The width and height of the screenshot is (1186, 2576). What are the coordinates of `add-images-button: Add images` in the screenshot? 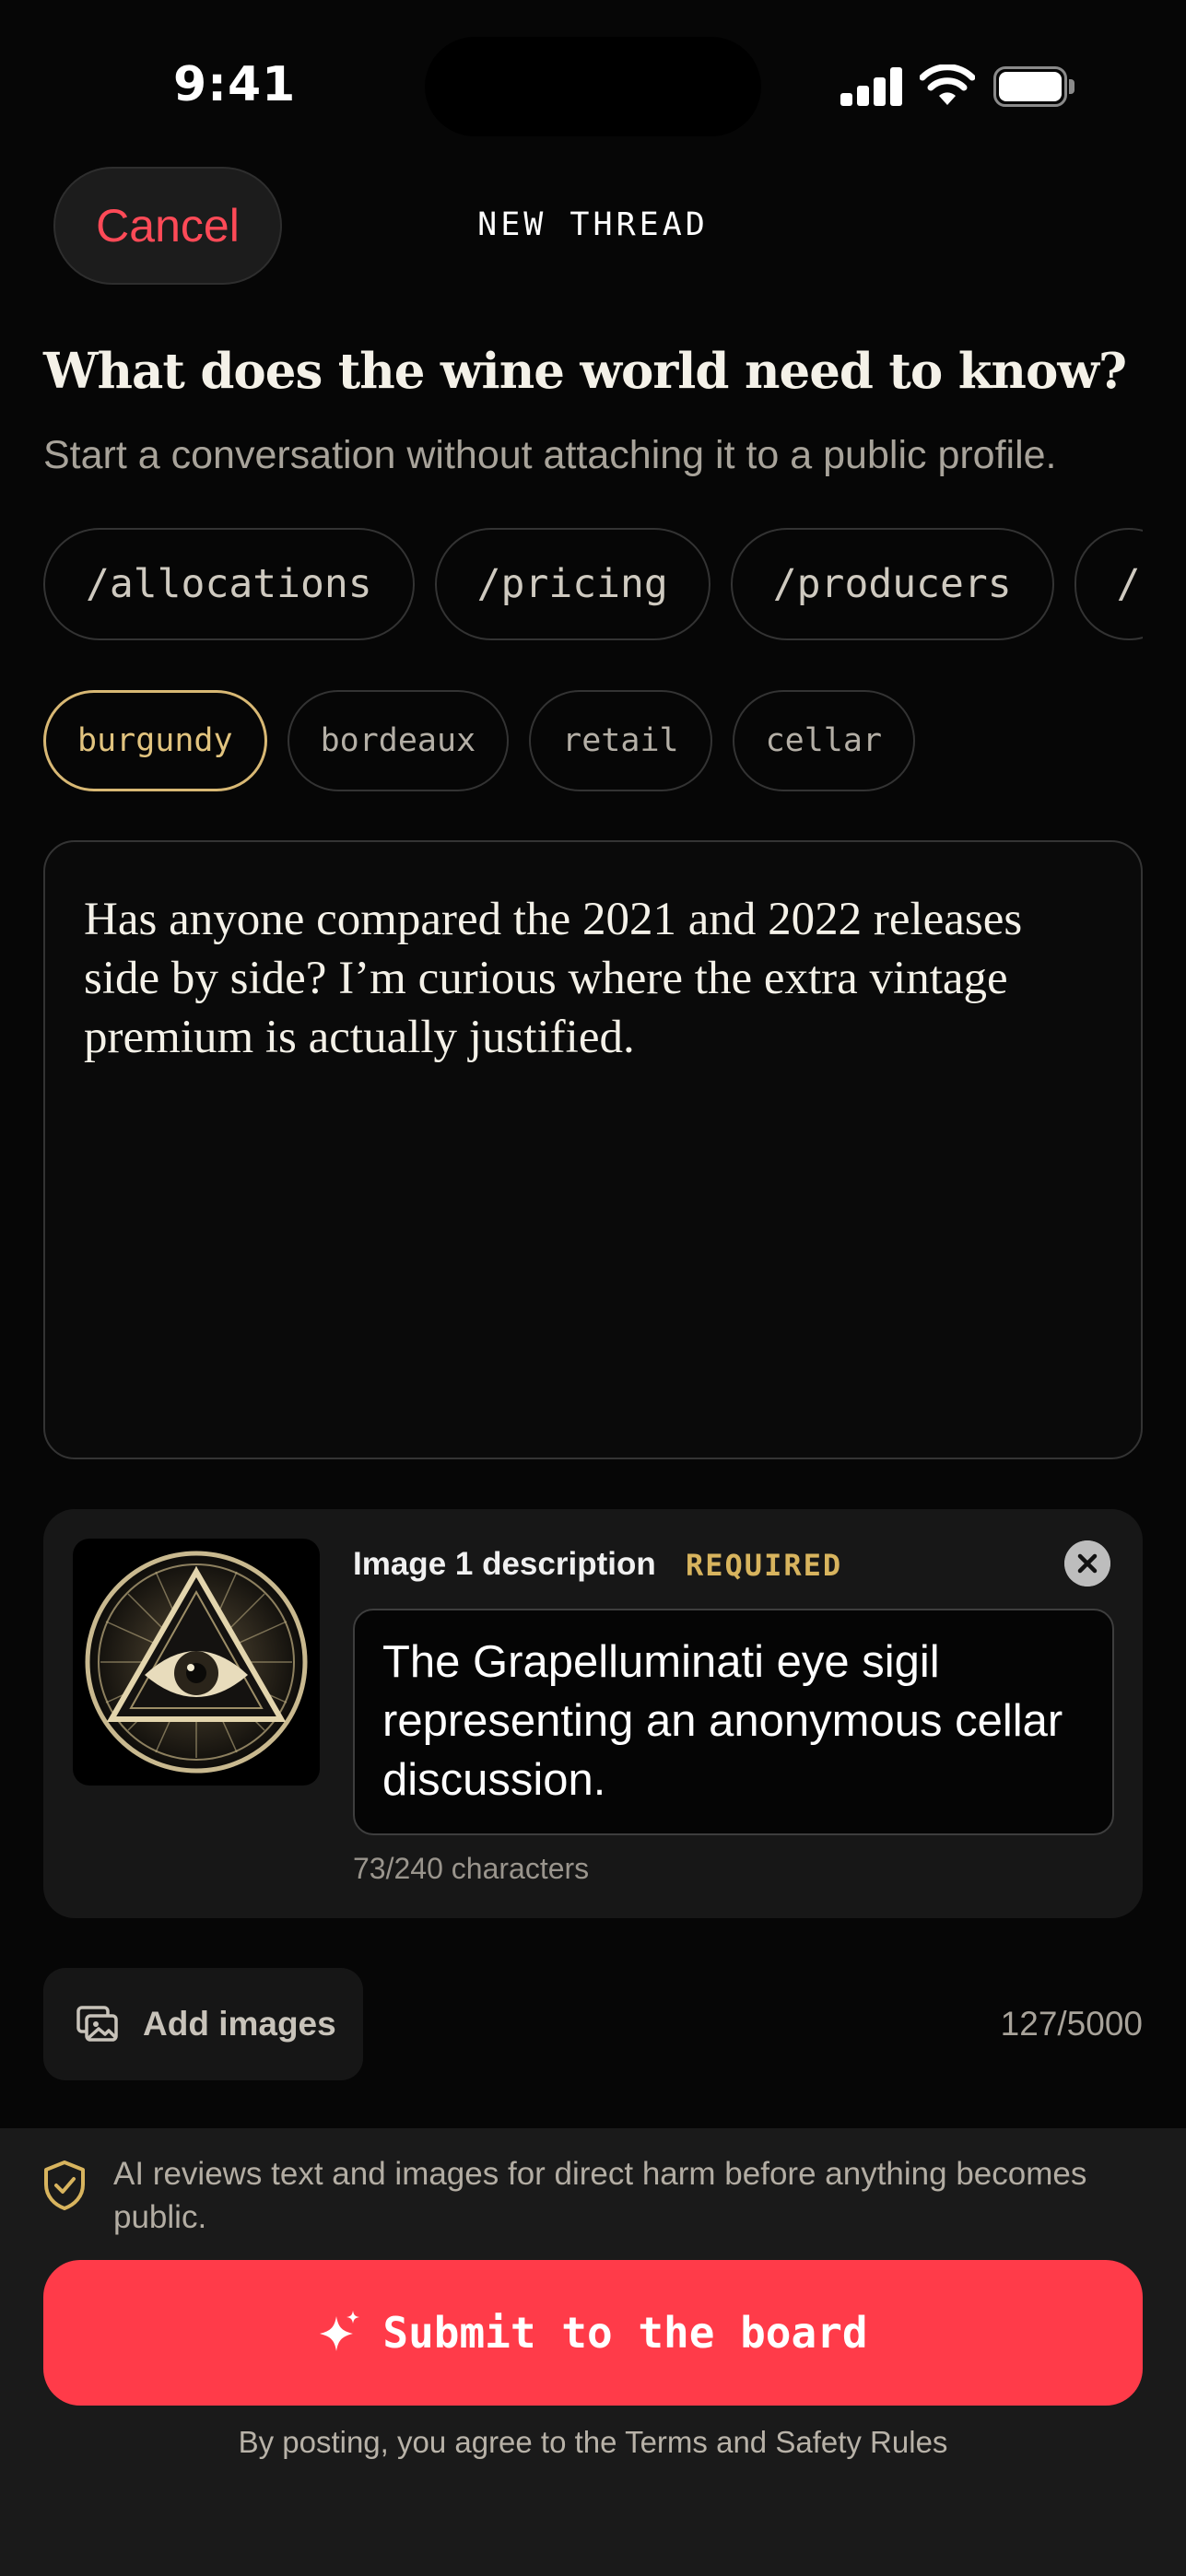 It's located at (203, 2024).